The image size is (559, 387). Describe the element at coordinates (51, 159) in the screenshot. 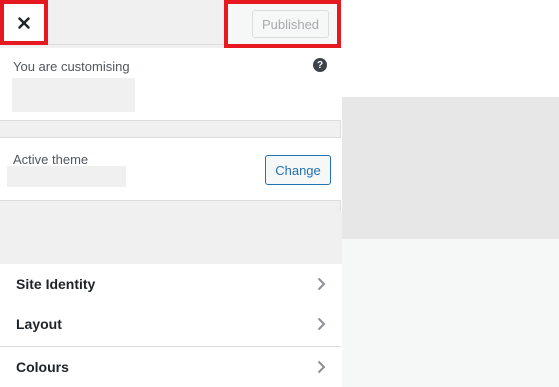

I see `active-theme-label: Active theme` at that location.